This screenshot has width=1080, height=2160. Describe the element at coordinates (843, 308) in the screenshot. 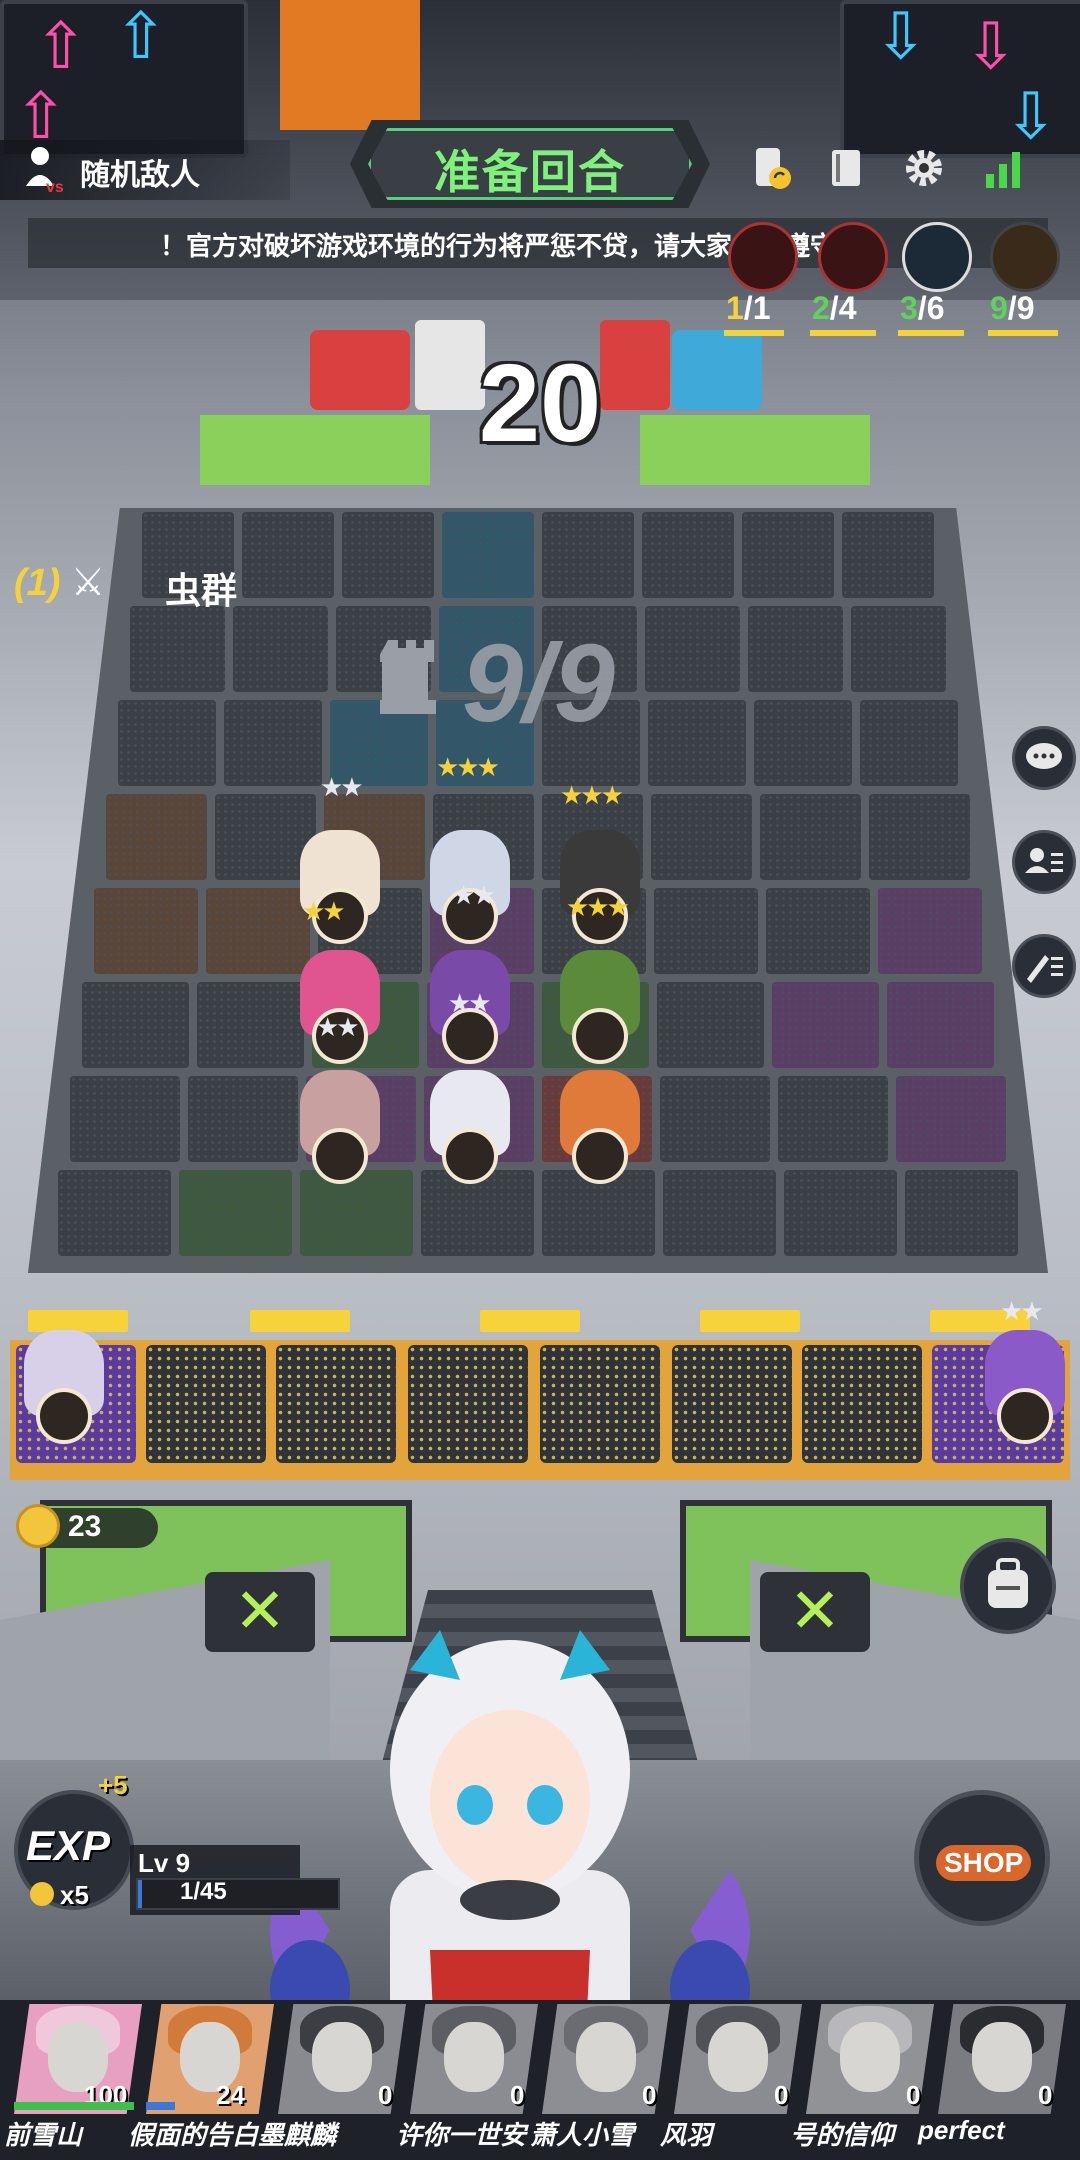

I see `synergy-max: /4` at that location.